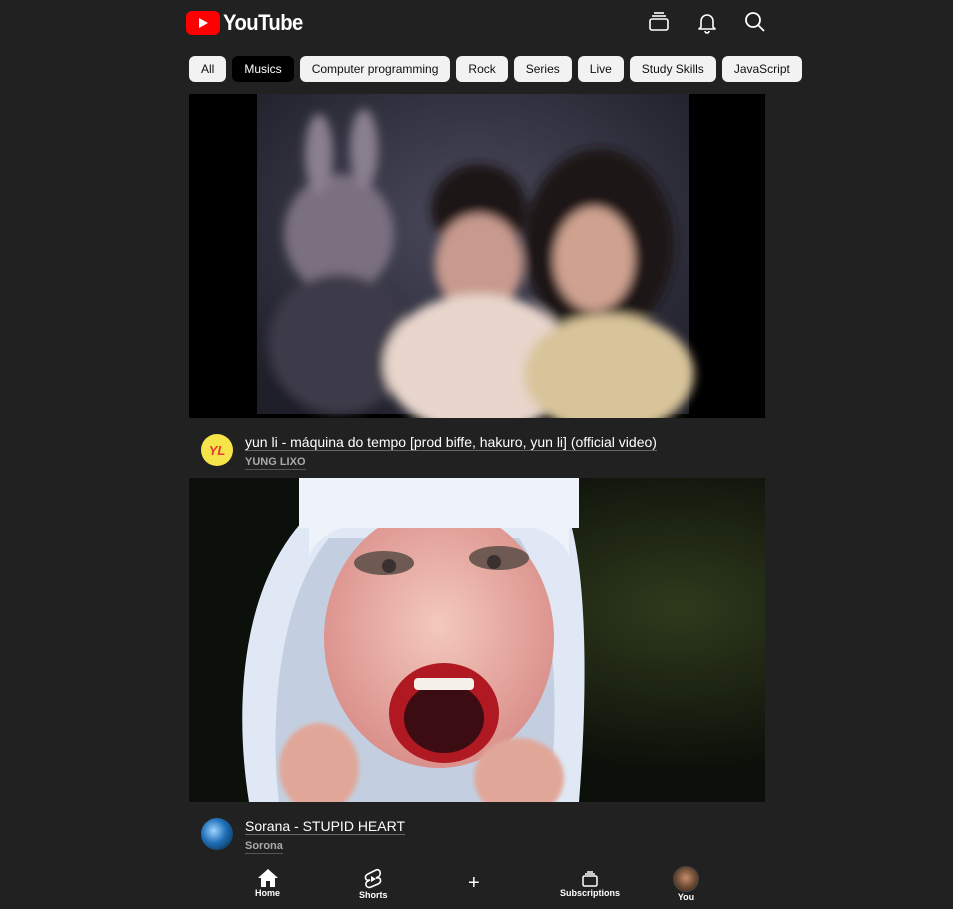 This screenshot has height=909, width=953. Describe the element at coordinates (476, 24) in the screenshot. I see `top-app-bar: YouTube` at that location.